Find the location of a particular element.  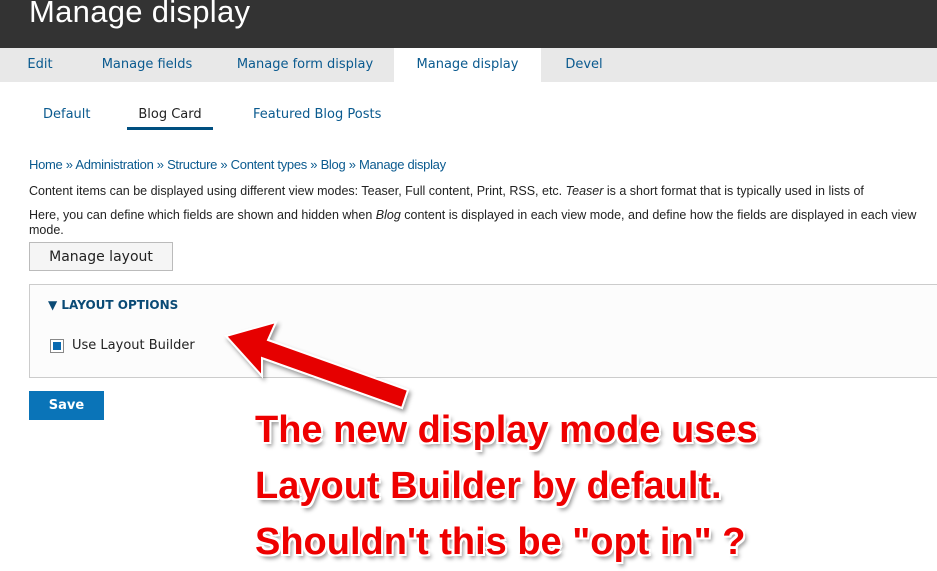

annotation-line: Layout Builder by default. is located at coordinates (488, 486).